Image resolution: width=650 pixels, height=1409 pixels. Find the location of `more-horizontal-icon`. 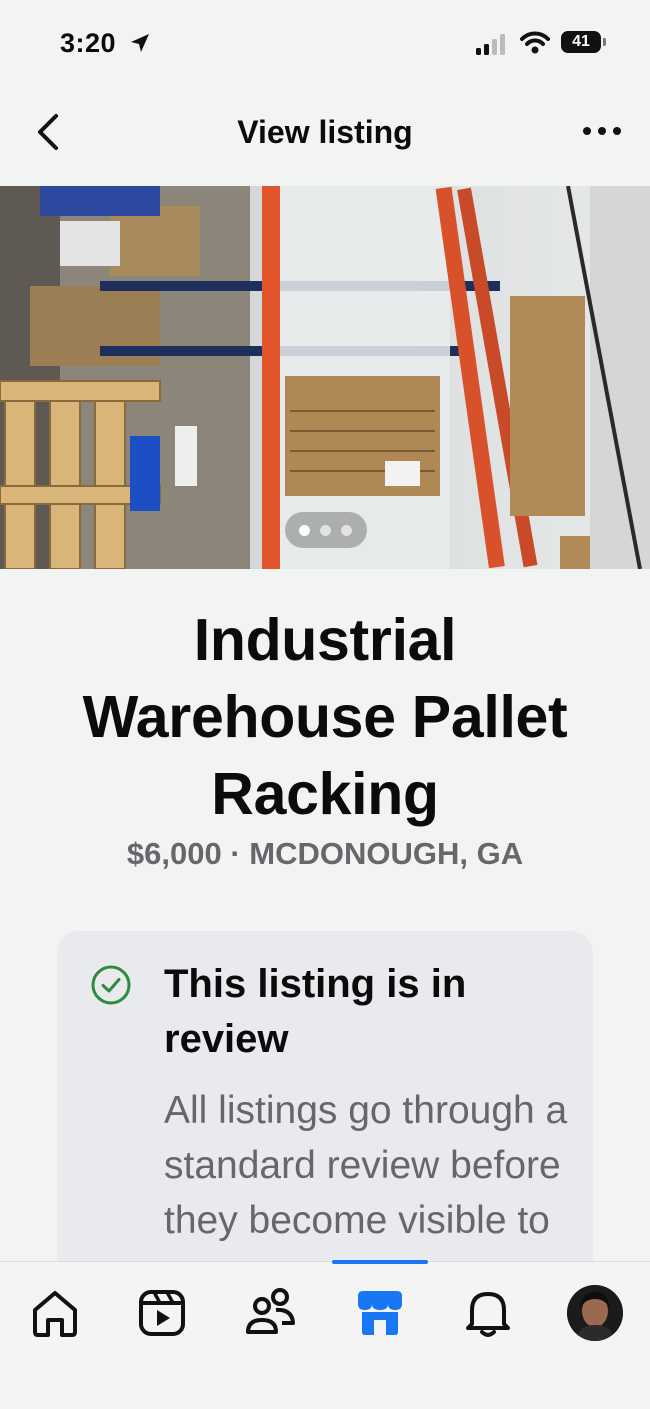

more-horizontal-icon is located at coordinates (587, 131).